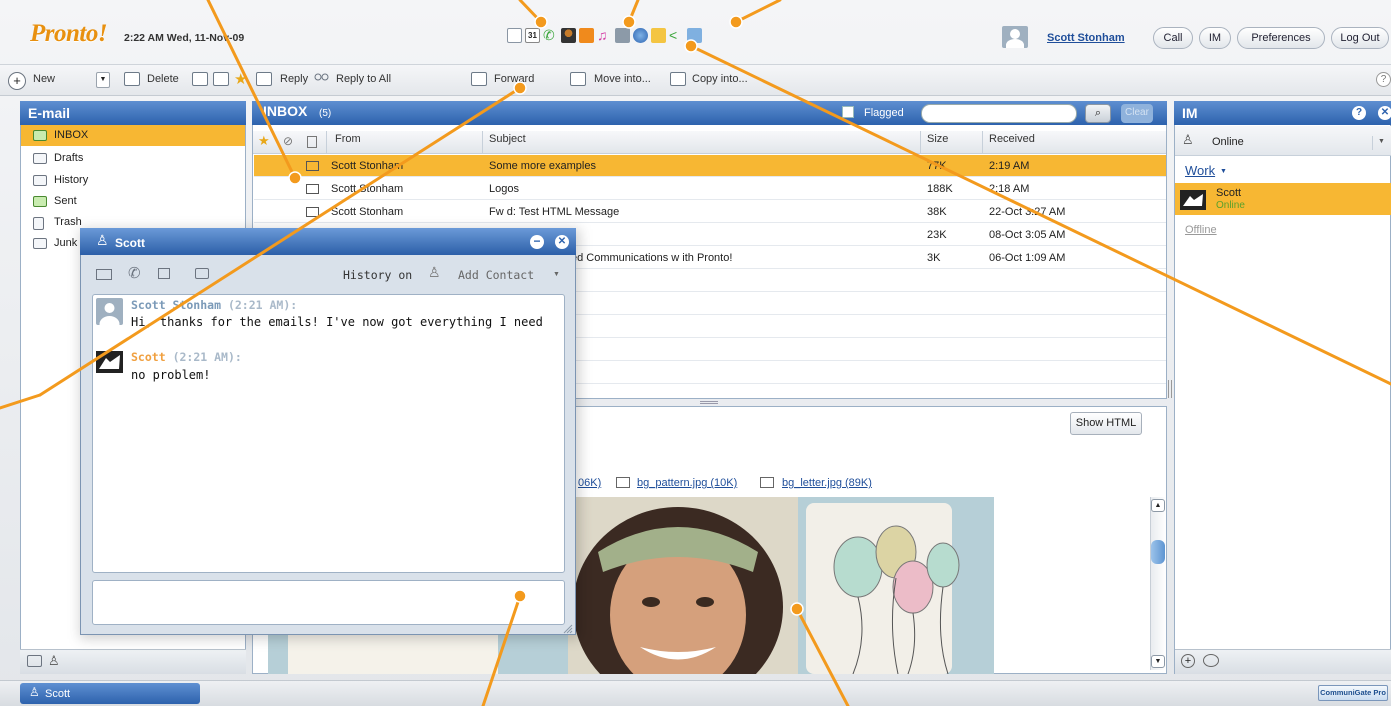 The image size is (1391, 706). I want to click on im-help-icon: ?, so click(1359, 113).